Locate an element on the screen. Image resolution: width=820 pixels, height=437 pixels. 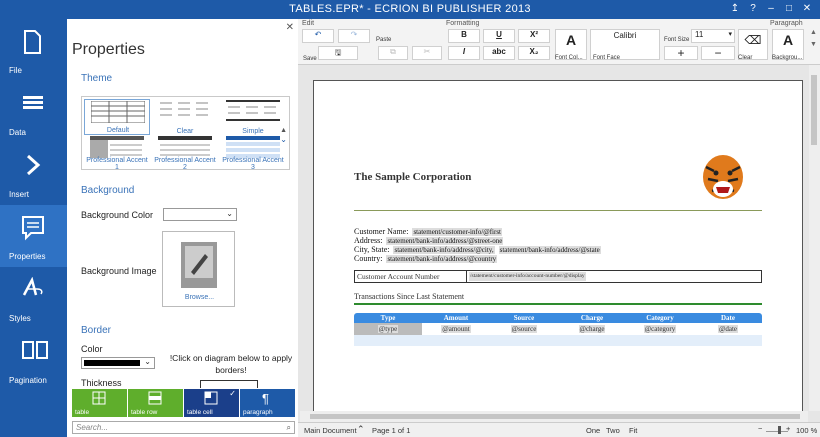
nav-data: Data is located at coordinates (33, 112).